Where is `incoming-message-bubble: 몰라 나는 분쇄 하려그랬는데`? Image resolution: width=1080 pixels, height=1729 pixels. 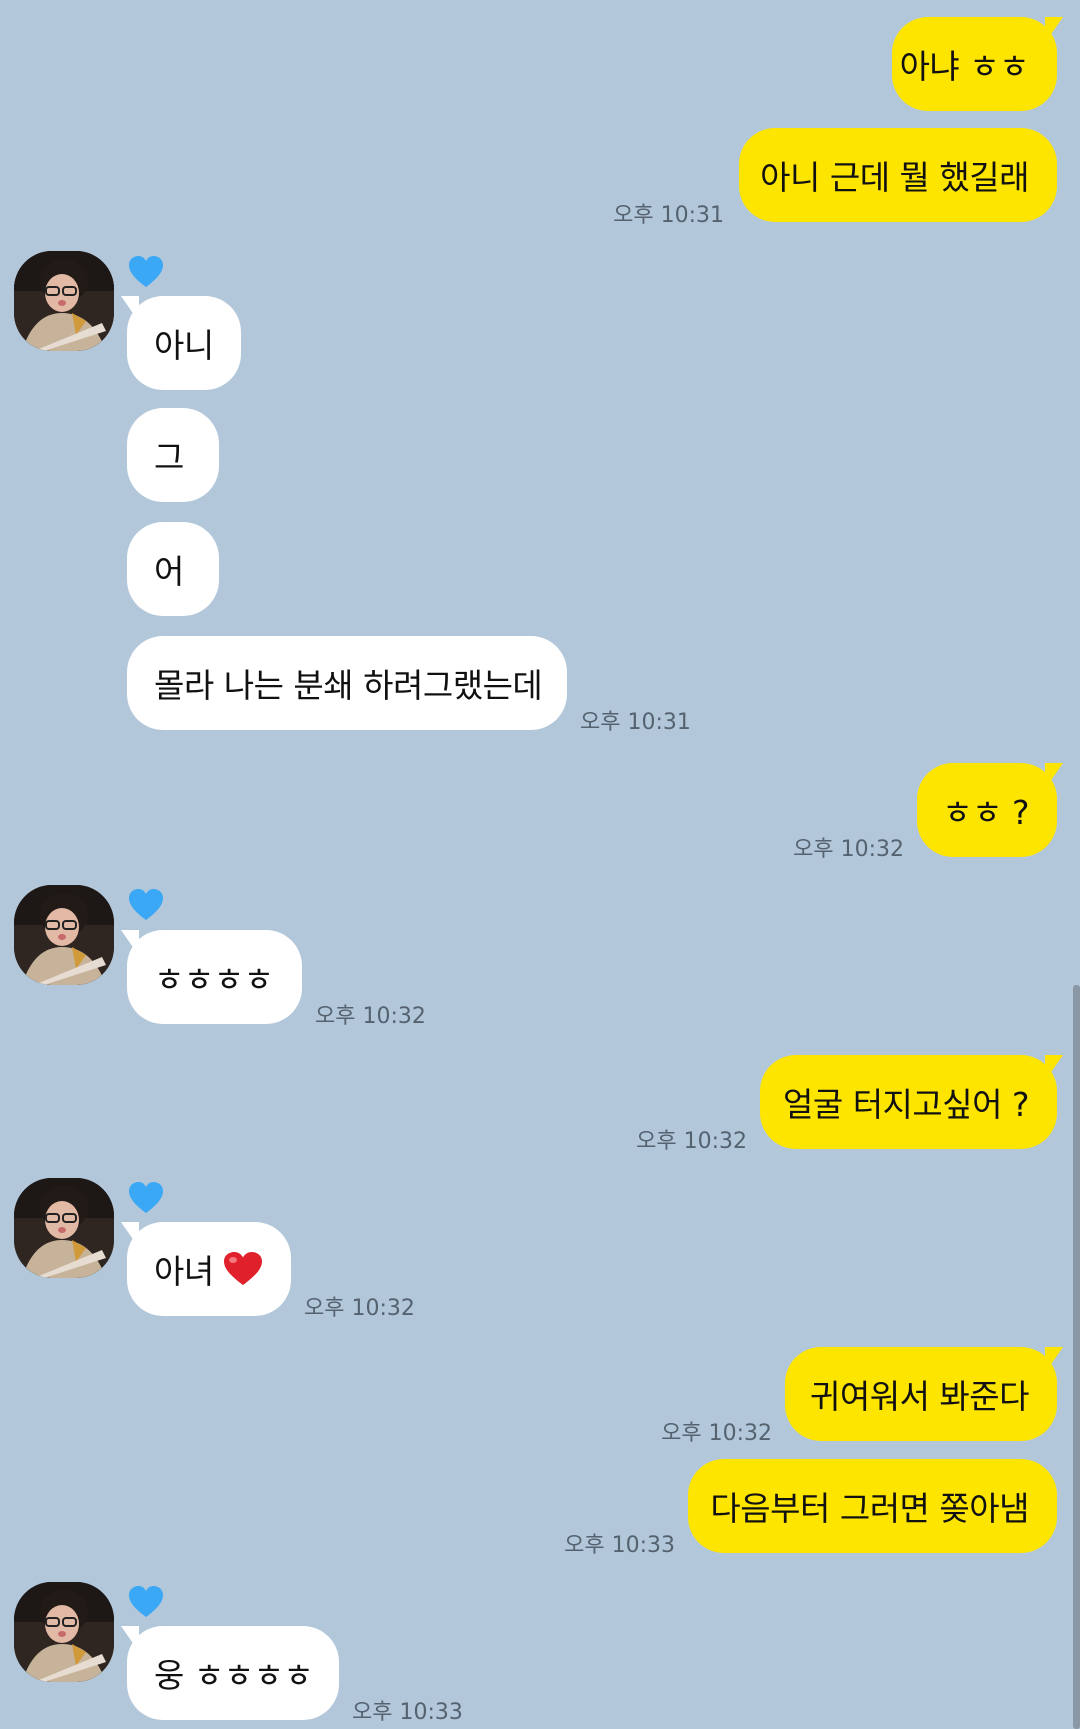 incoming-message-bubble: 몰라 나는 분쇄 하려그랬는데 is located at coordinates (347, 683).